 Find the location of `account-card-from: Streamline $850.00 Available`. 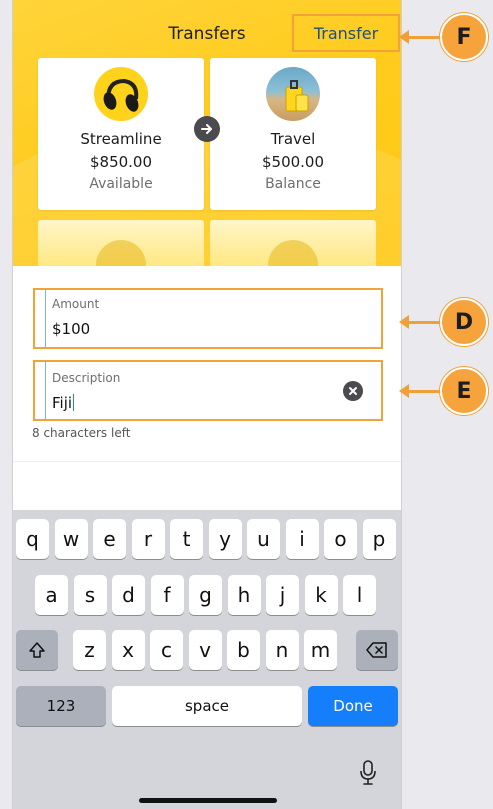

account-card-from: Streamline $850.00 Available is located at coordinates (121, 134).